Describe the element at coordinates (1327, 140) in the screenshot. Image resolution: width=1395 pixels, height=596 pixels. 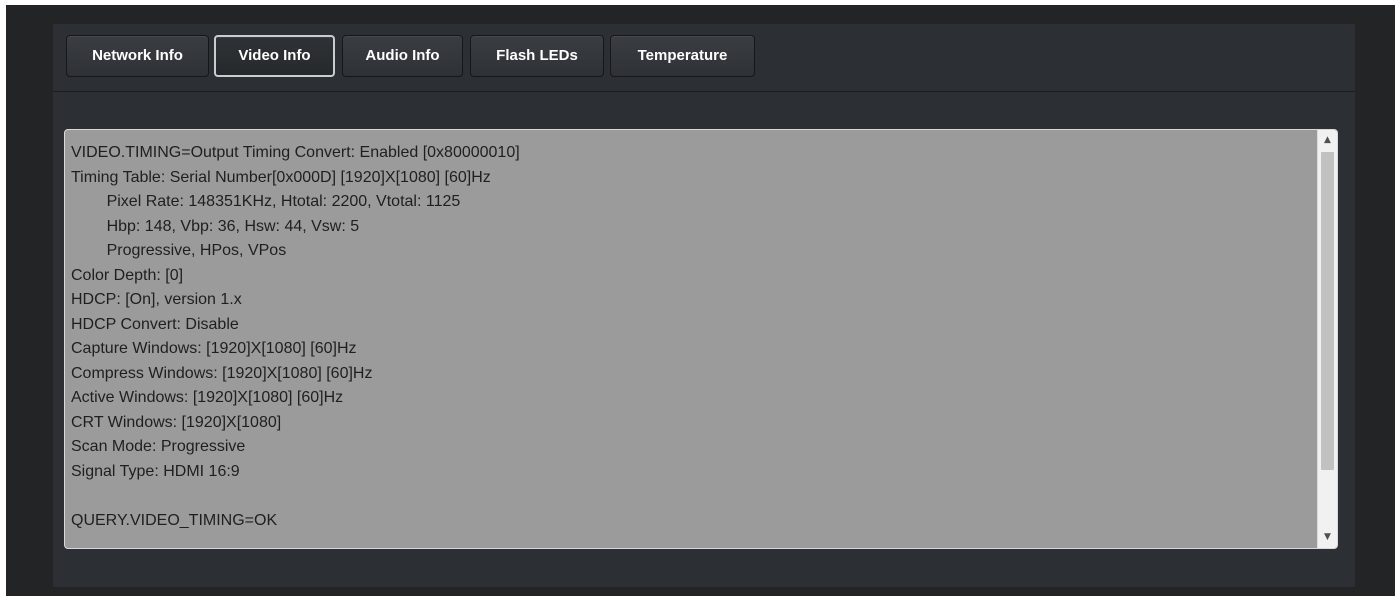
I see `scroll-up-arrow-icon: ▲` at that location.